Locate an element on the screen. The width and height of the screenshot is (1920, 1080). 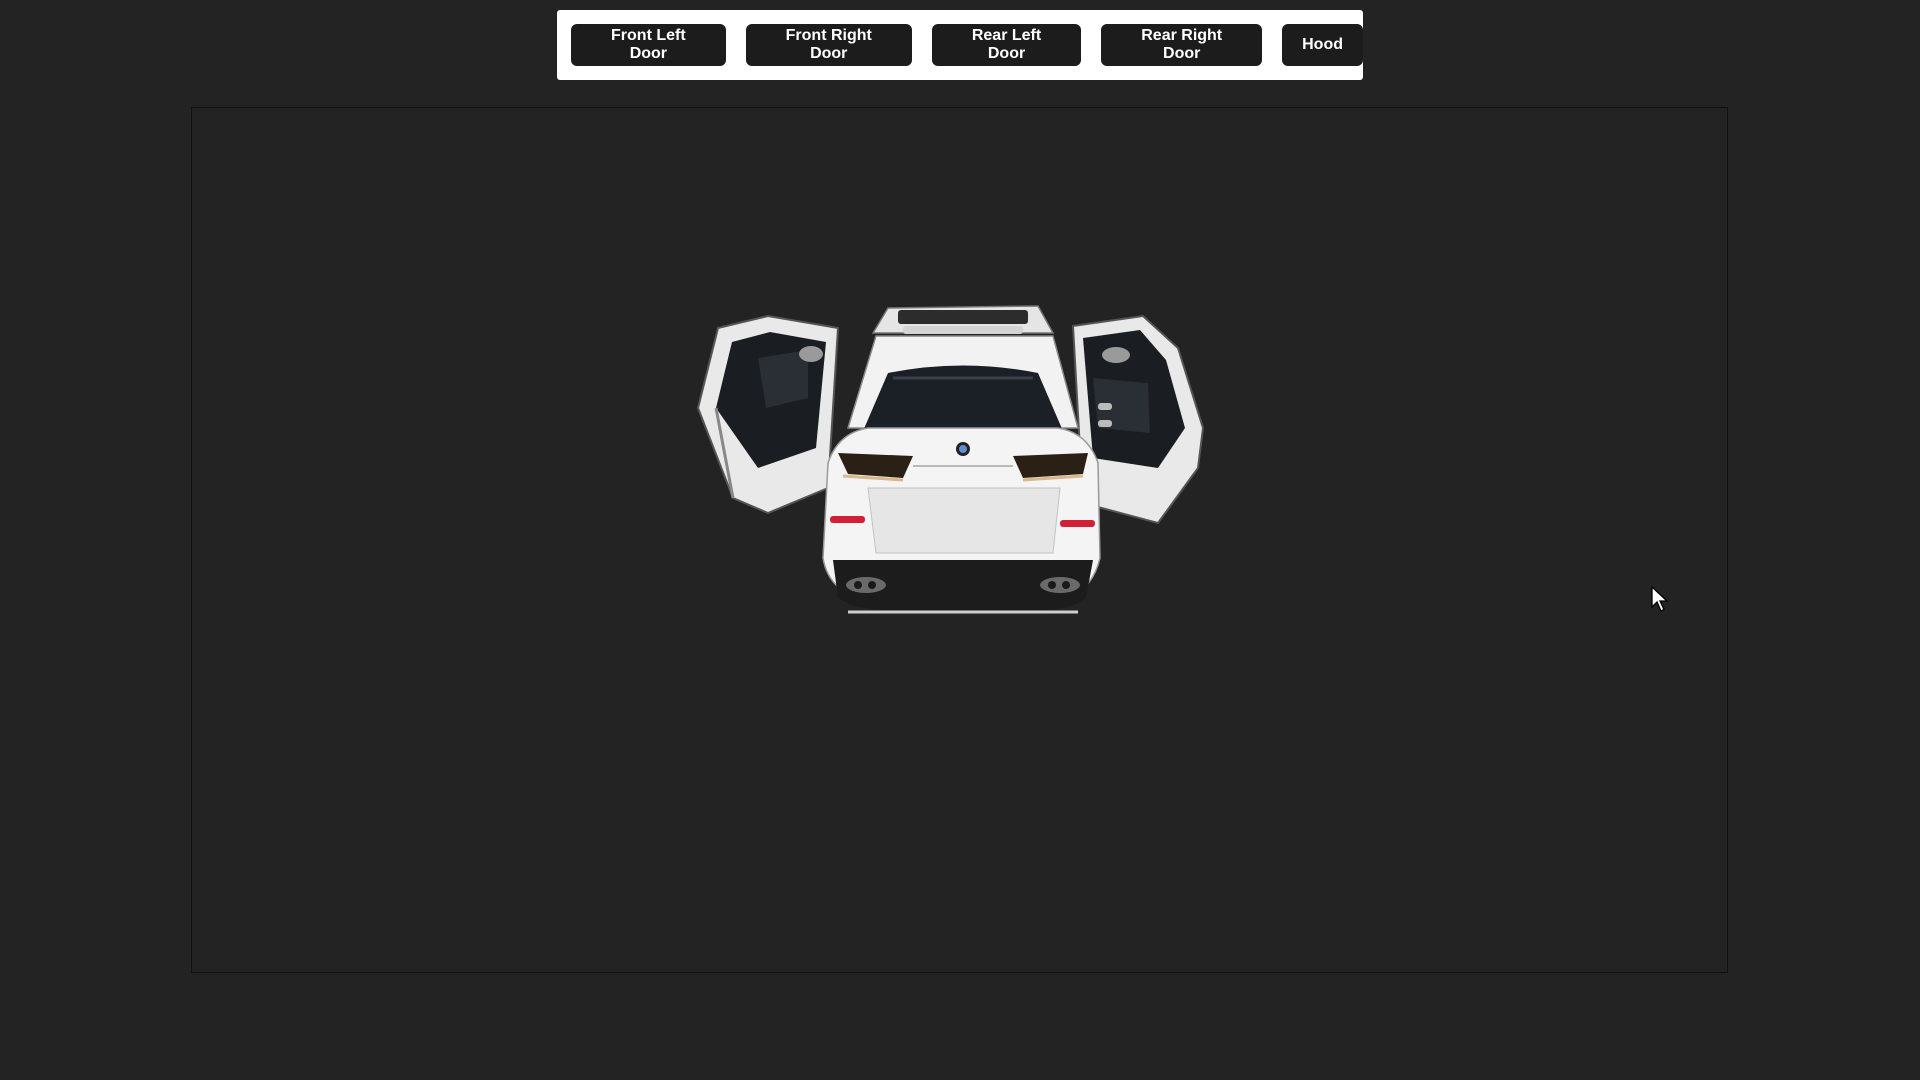
mouse-cursor-icon is located at coordinates (1660, 599).